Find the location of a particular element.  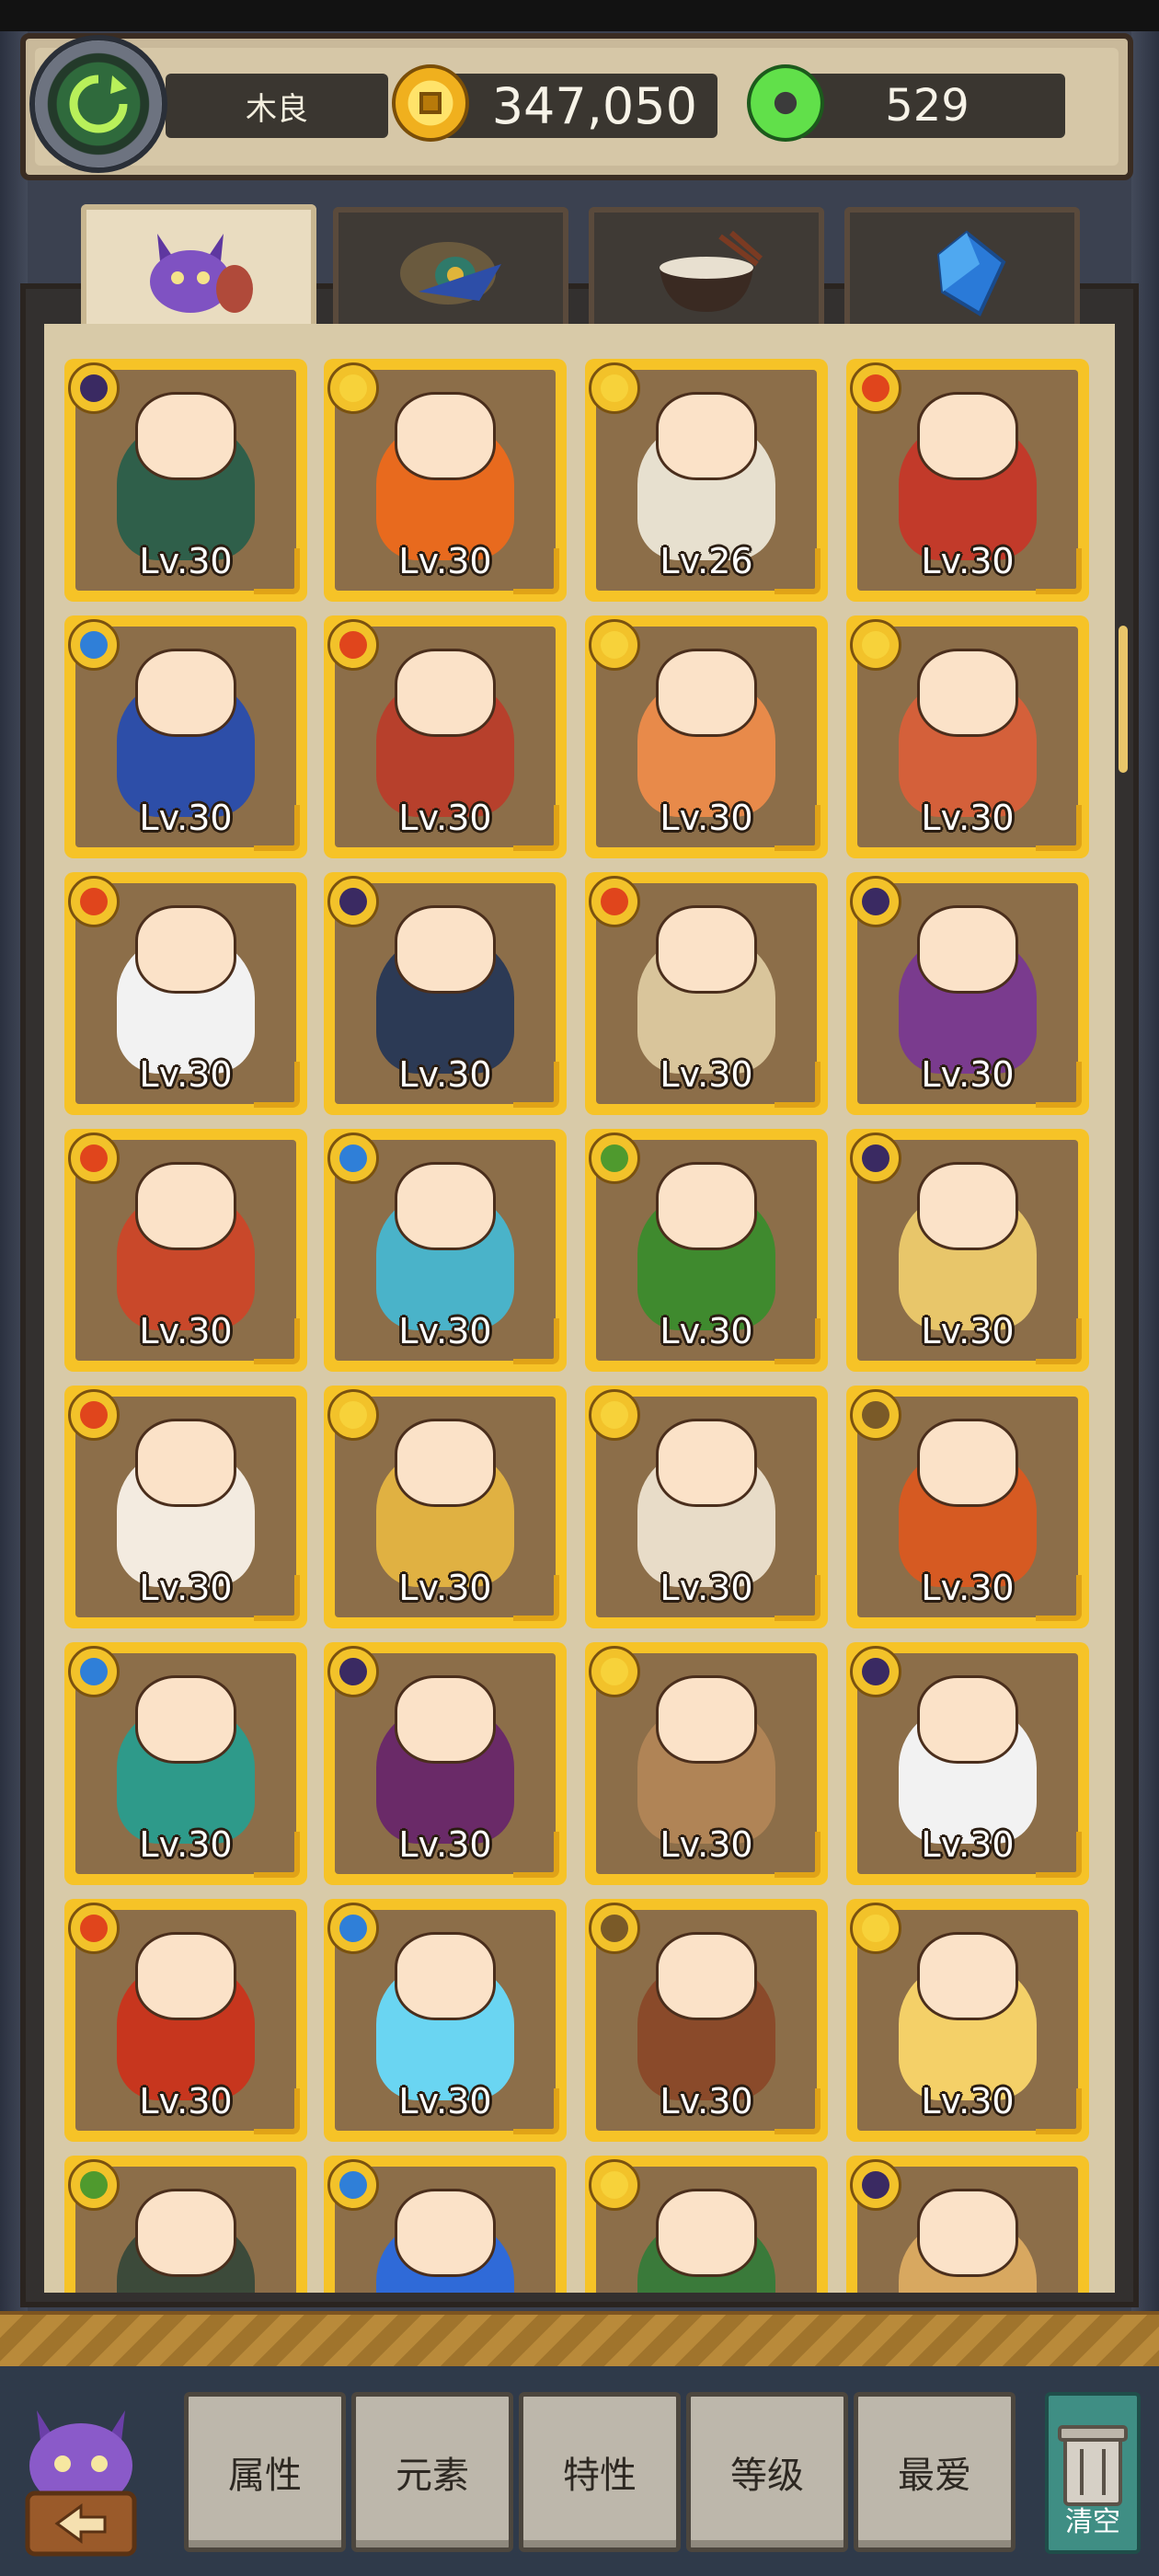

player-avatar is located at coordinates (98, 104).